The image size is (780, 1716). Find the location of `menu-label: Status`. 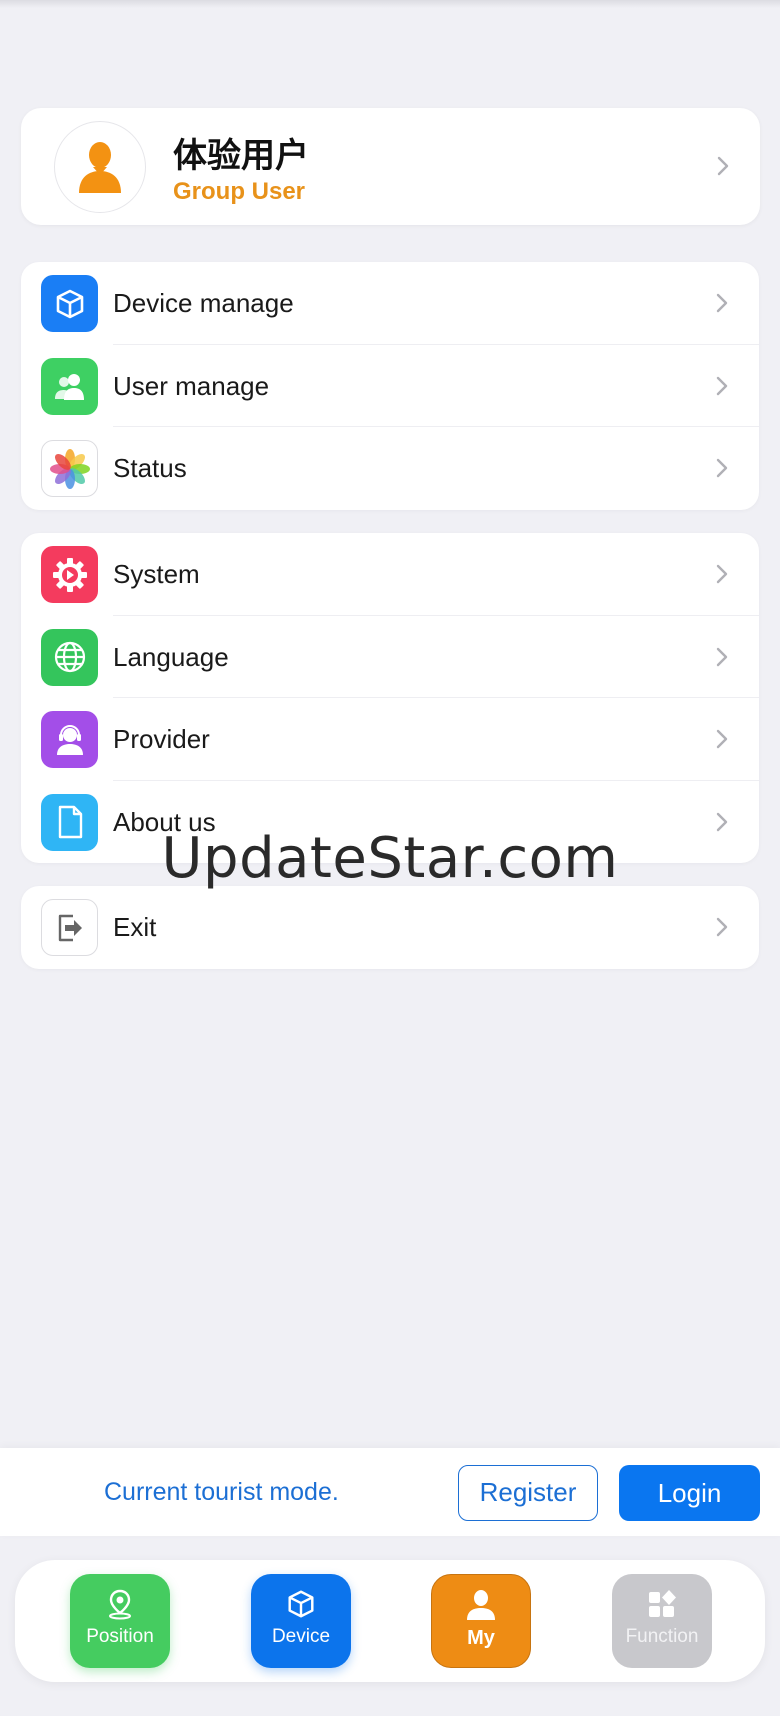

menu-label: Status is located at coordinates (150, 468).